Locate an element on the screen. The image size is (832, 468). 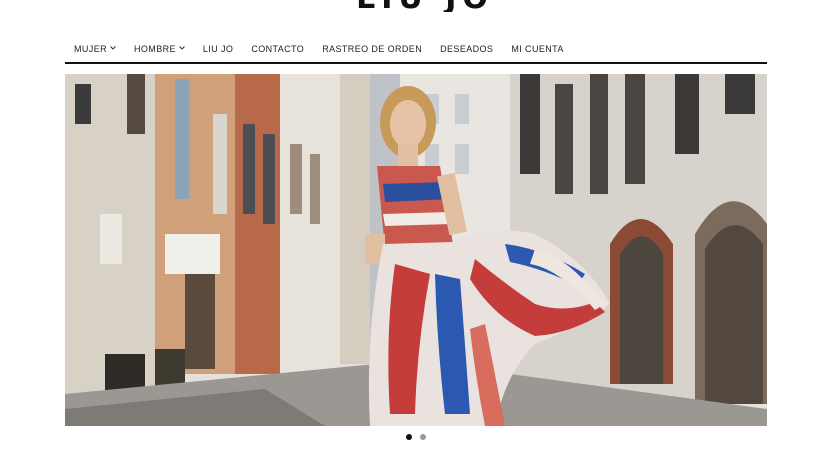
nav-item-label: MUJER is located at coordinates (90, 49).